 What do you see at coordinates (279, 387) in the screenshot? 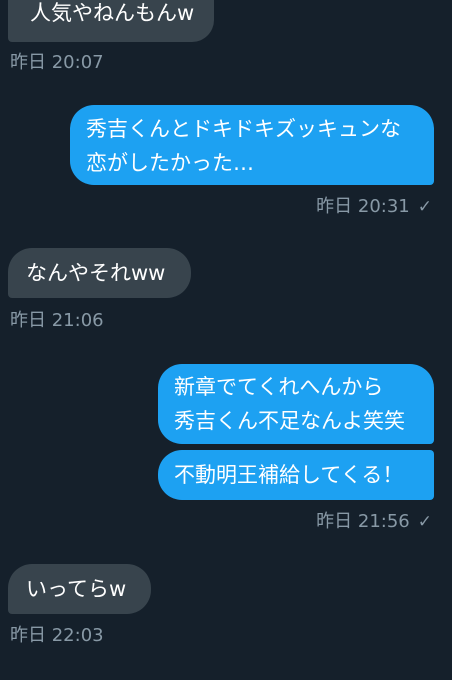
I see `message-text-line: 新章でてくれへんから` at bounding box center [279, 387].